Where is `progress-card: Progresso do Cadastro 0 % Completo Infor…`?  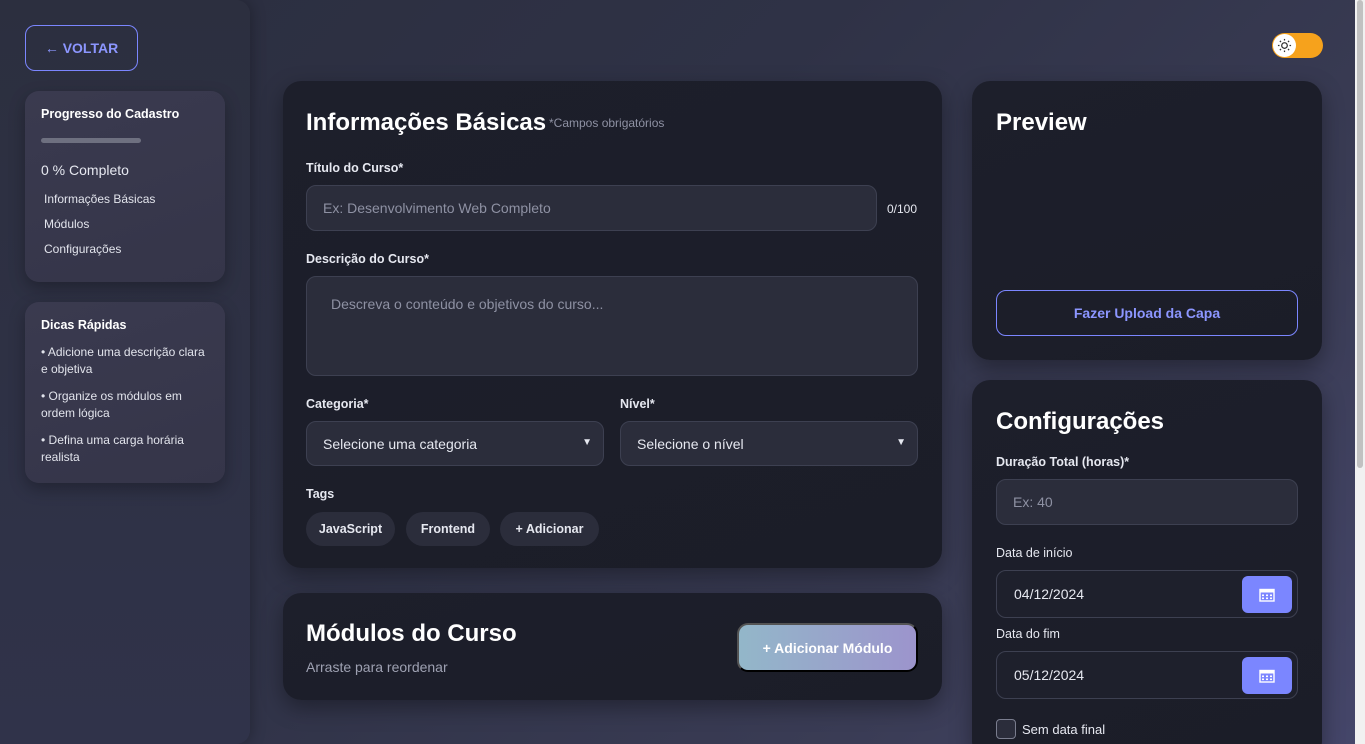
progress-card: Progresso do Cadastro 0 % Completo Infor… is located at coordinates (125, 186).